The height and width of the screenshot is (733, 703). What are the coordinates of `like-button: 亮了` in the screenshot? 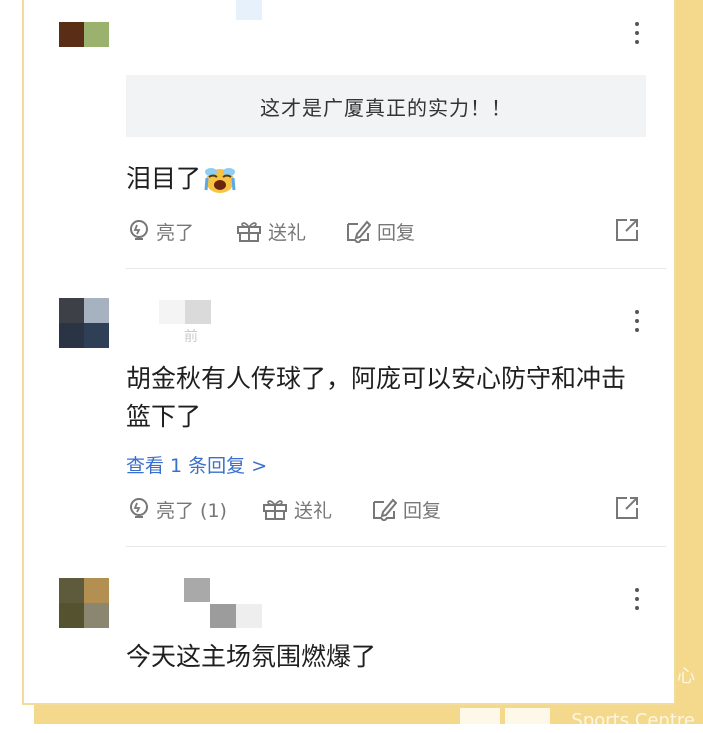 It's located at (161, 231).